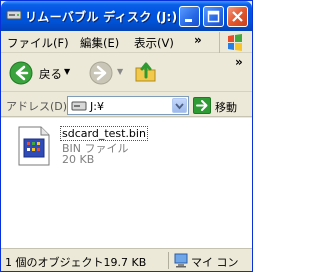 The image size is (320, 272). I want to click on address-value: J:¥, so click(97, 106).